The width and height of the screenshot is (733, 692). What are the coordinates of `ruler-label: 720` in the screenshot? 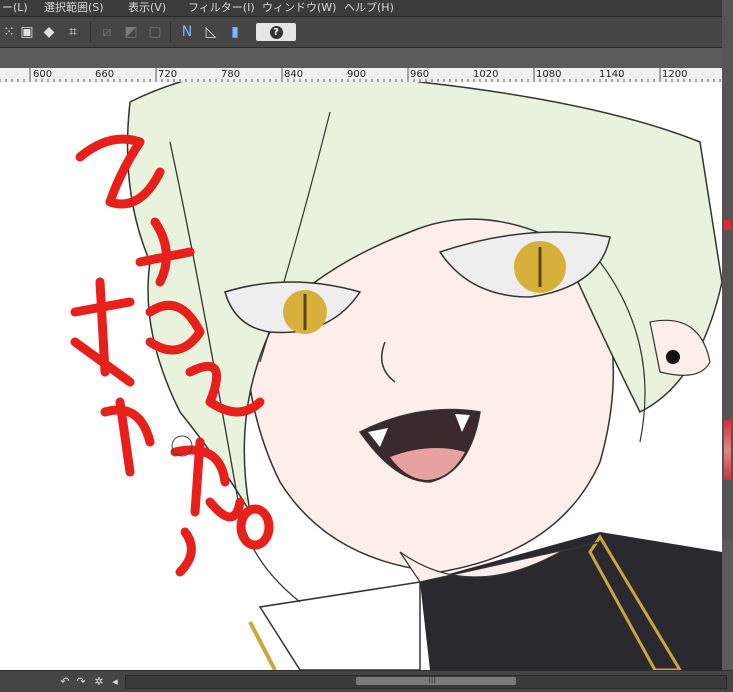 It's located at (168, 74).